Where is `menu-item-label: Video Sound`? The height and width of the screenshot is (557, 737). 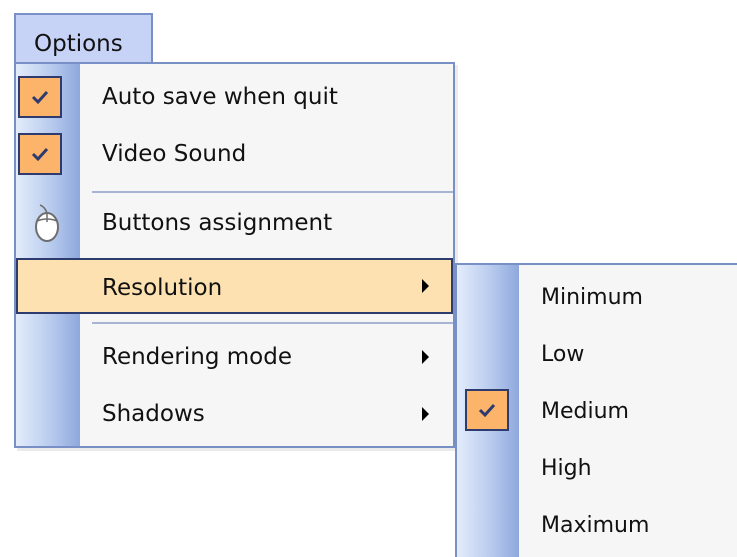
menu-item-label: Video Sound is located at coordinates (174, 154).